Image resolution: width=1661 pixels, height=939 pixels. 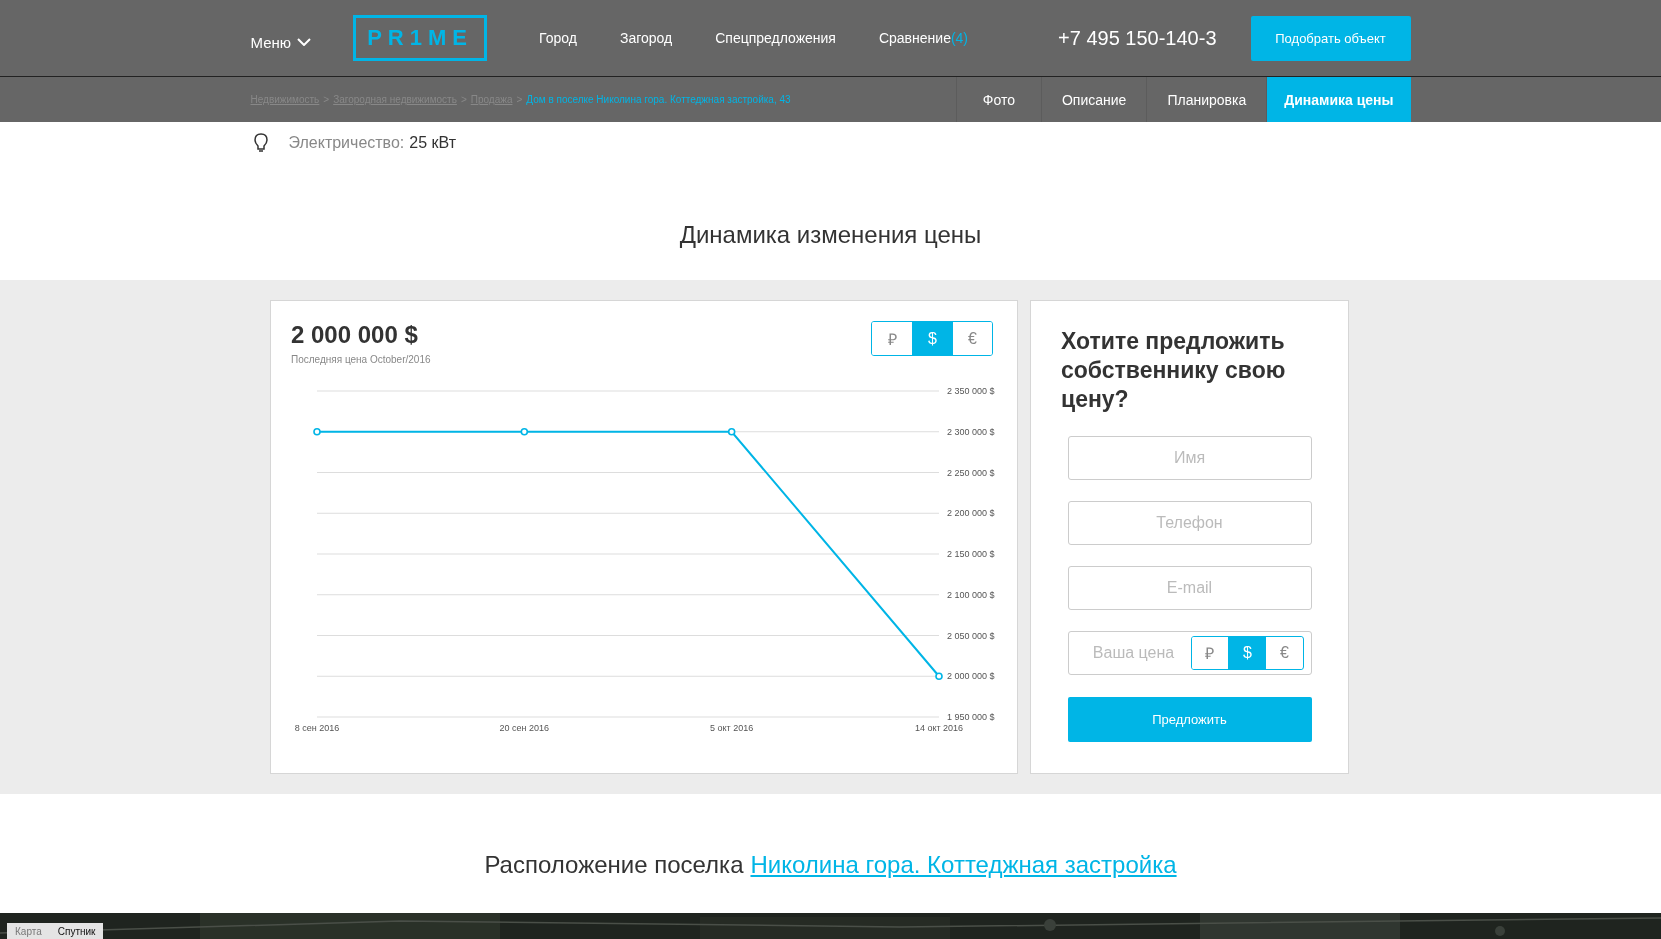 I want to click on chevron-icon, so click(x=304, y=42).